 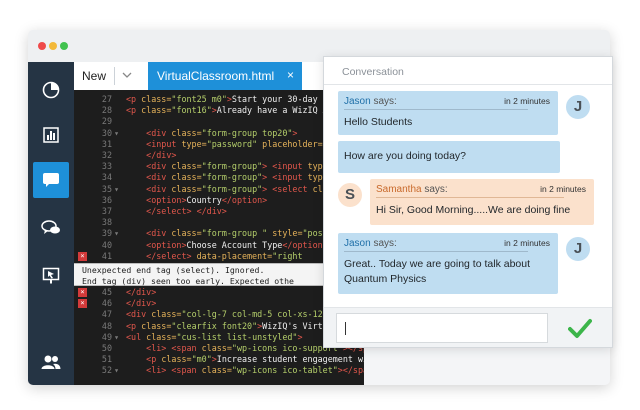 I want to click on code-line: 49 ▾ <ul class="cus-list list-unstyled">, so click(x=219, y=337).